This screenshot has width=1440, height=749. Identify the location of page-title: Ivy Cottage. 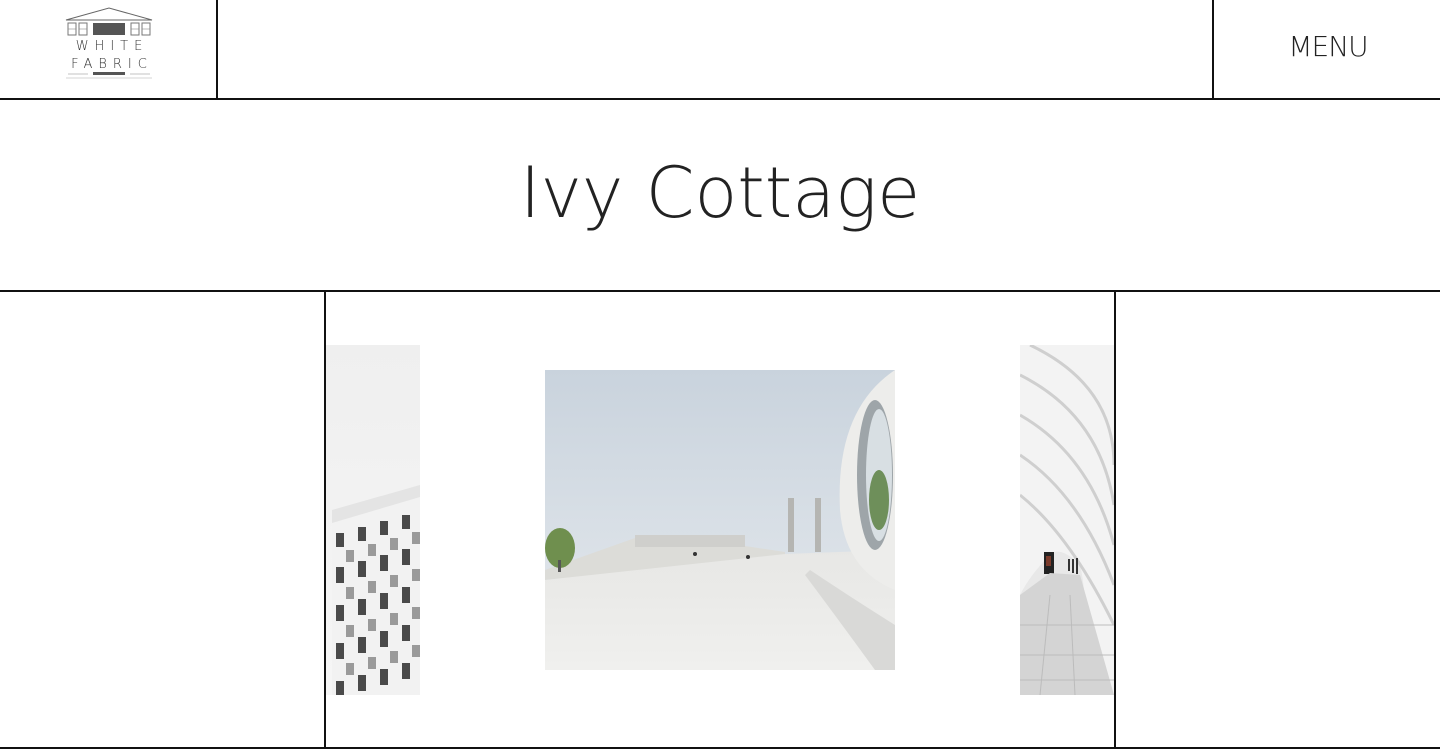
(720, 193).